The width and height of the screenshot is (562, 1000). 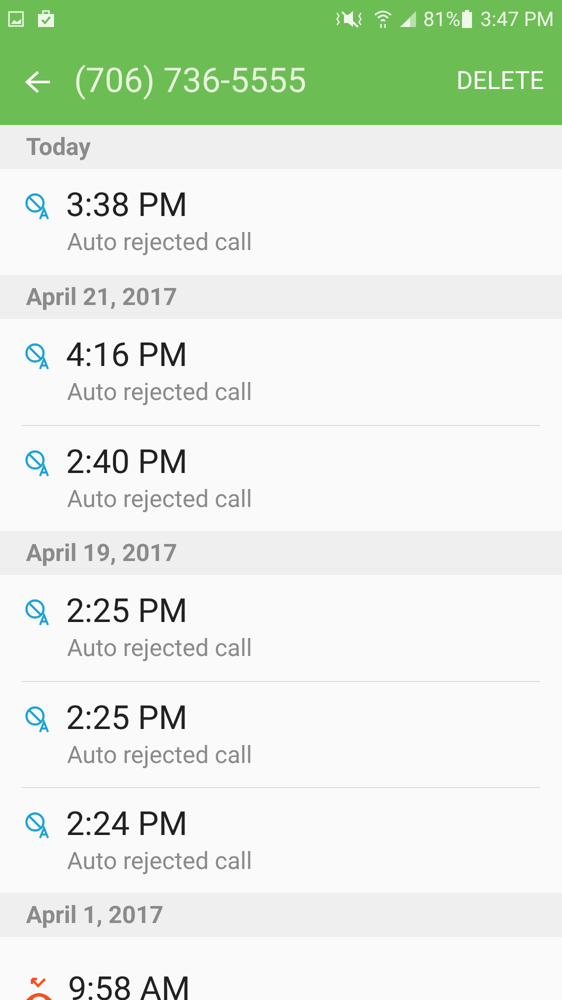 What do you see at coordinates (46, 19) in the screenshot?
I see `clipboard-check-icon` at bounding box center [46, 19].